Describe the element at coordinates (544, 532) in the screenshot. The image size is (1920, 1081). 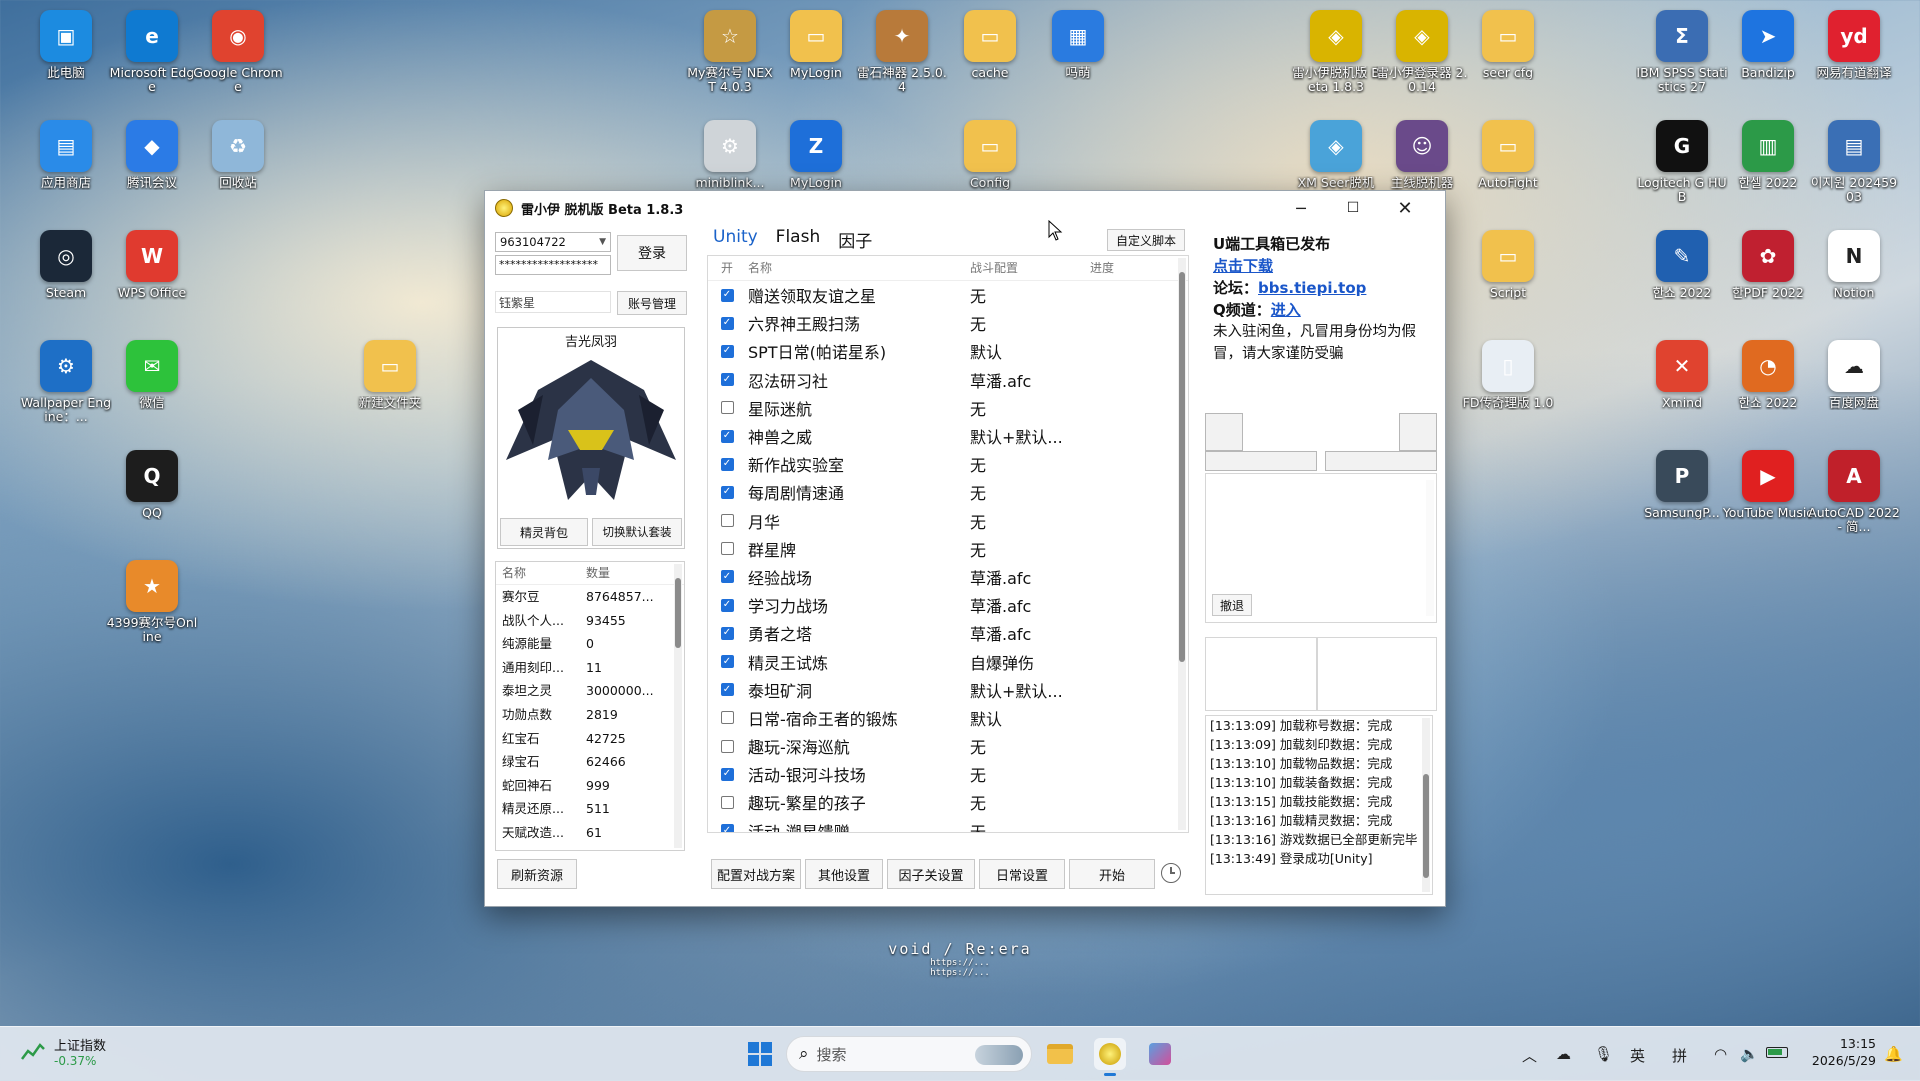
I see `pet-bag-button: 精灵背包` at that location.